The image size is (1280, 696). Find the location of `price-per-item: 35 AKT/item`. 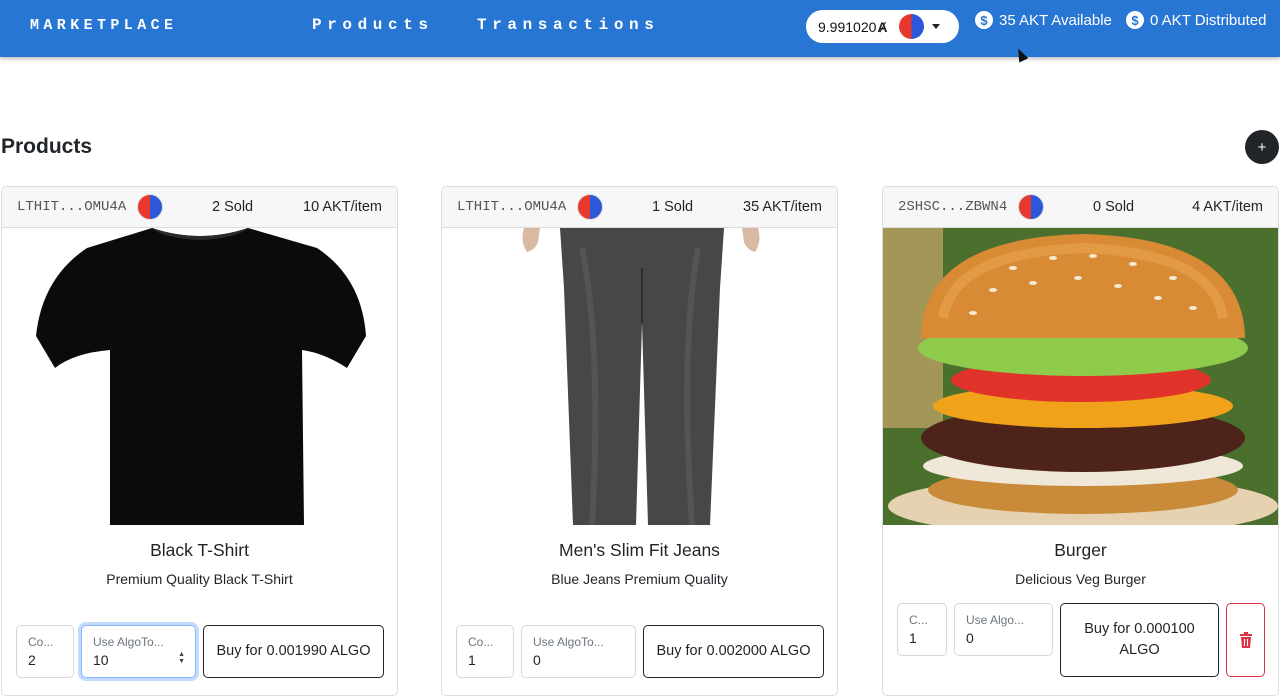

price-per-item: 35 AKT/item is located at coordinates (782, 207).